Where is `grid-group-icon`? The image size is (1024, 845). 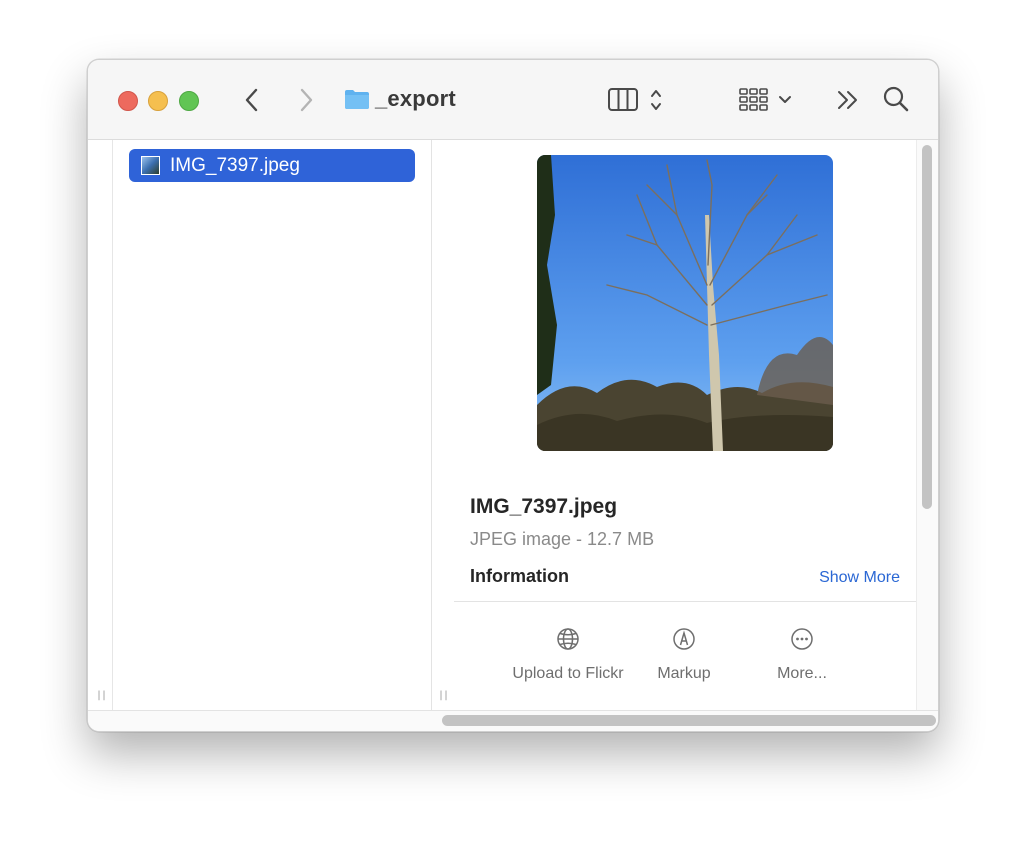 grid-group-icon is located at coordinates (767, 100).